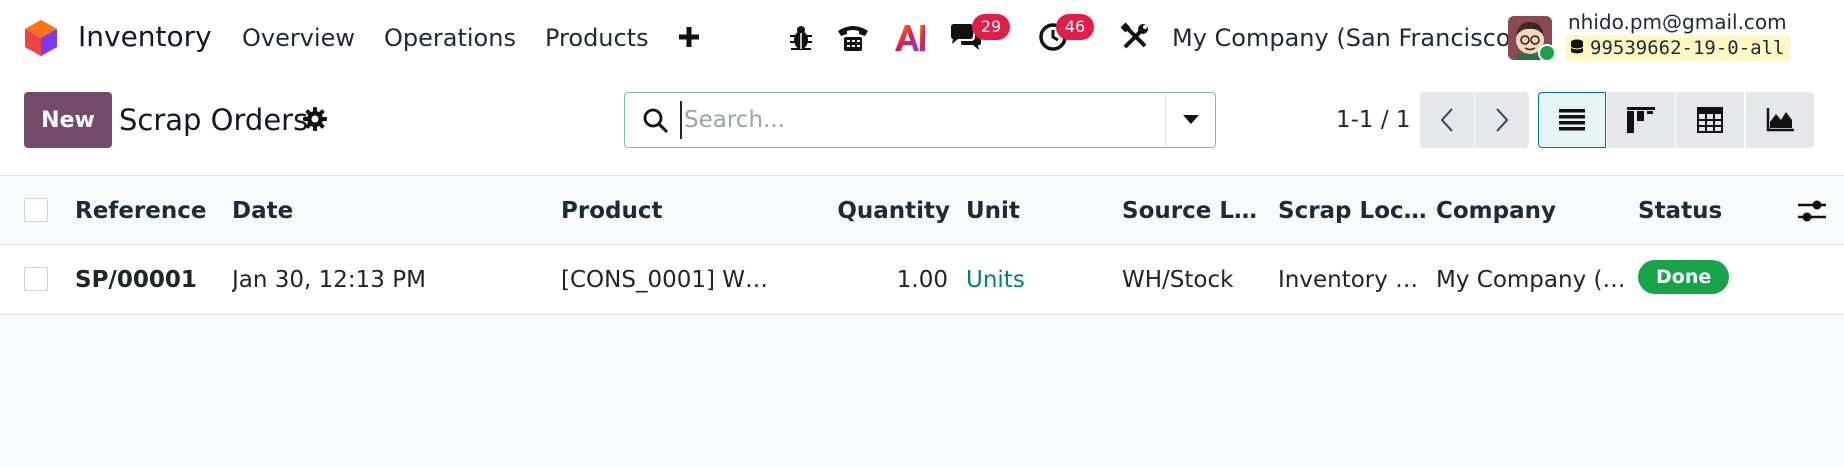 This screenshot has width=1844, height=467. I want to click on phone-icon, so click(853, 38).